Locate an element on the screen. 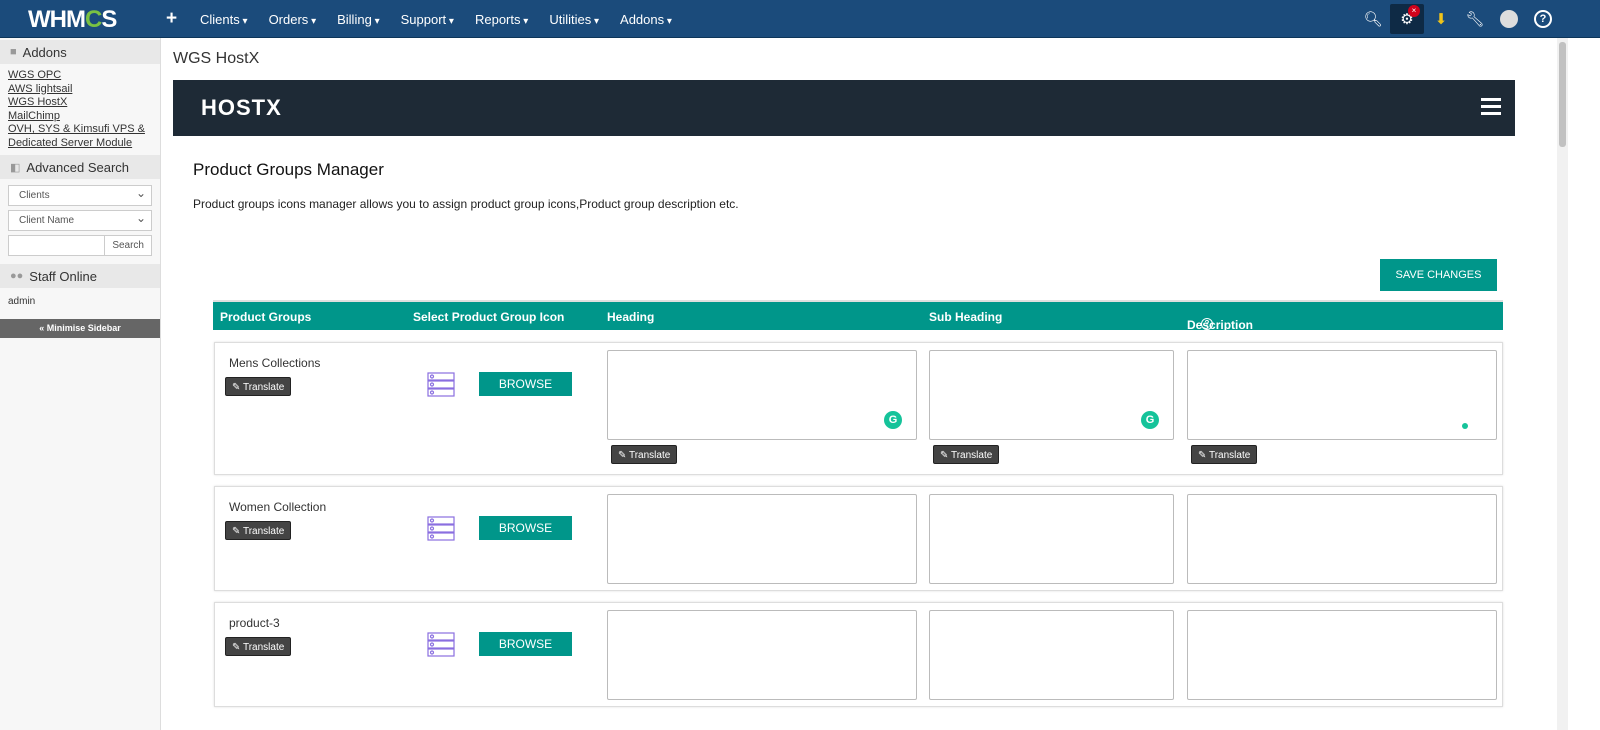  gears-icon: ⚙ × is located at coordinates (1407, 19).